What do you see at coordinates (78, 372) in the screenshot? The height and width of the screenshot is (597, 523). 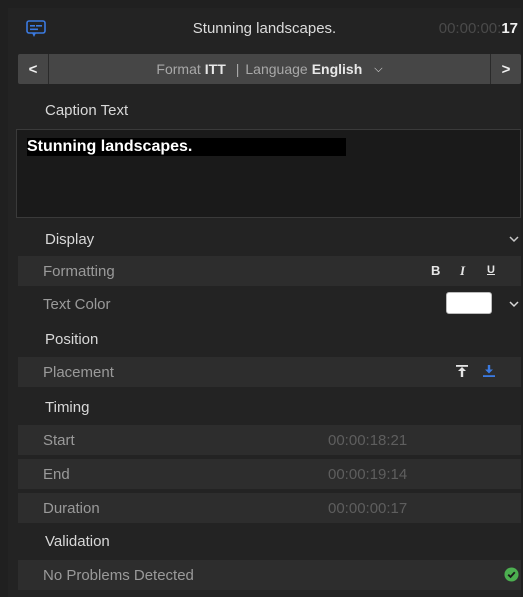 I see `placement-label: Placement` at bounding box center [78, 372].